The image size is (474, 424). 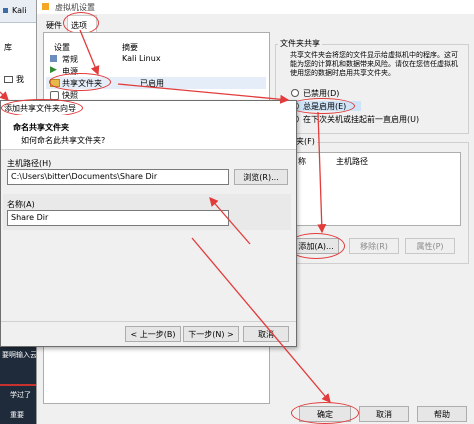 I want to click on arrow-radio-to-add, so click(x=322, y=172).